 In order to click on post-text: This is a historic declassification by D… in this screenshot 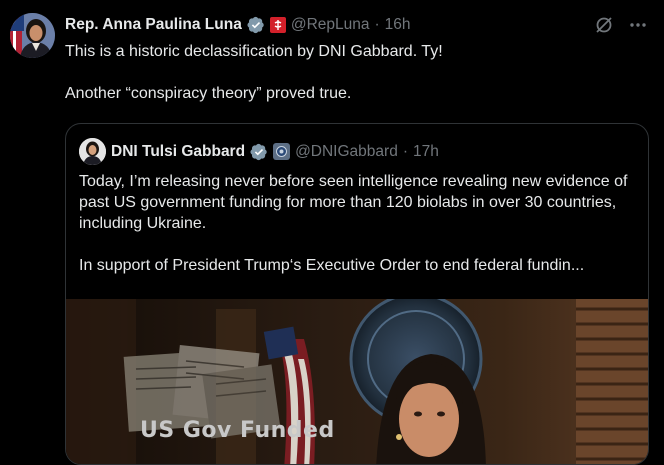, I will do `click(355, 72)`.